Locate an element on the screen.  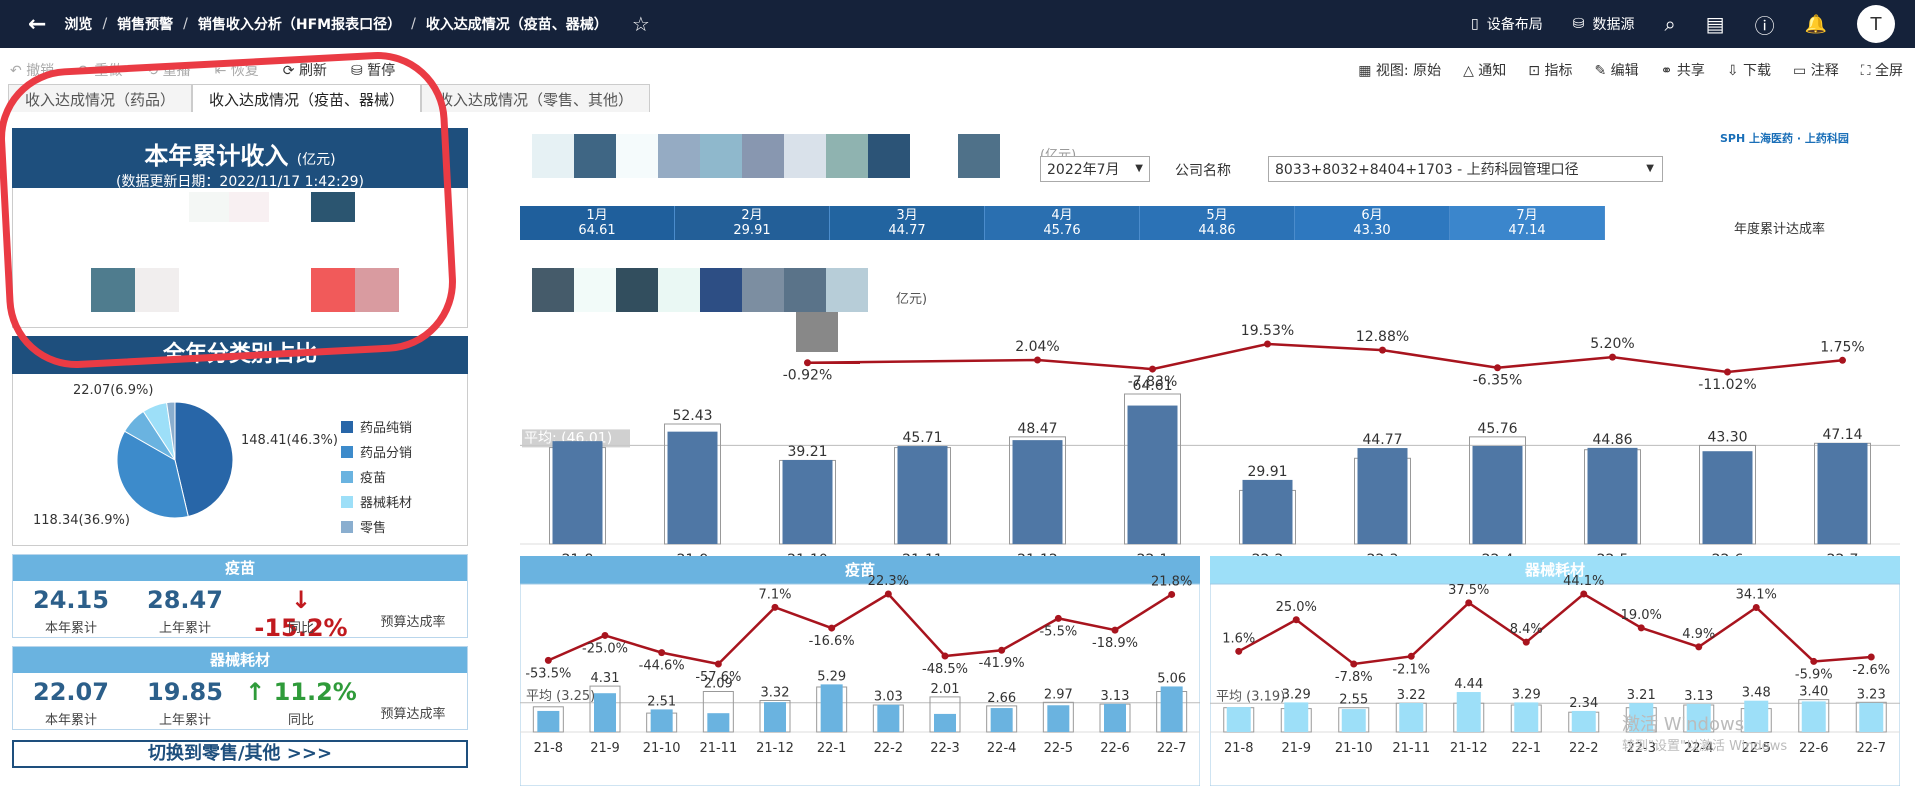
month-cell: 6月 43.30 is located at coordinates (1372, 223).